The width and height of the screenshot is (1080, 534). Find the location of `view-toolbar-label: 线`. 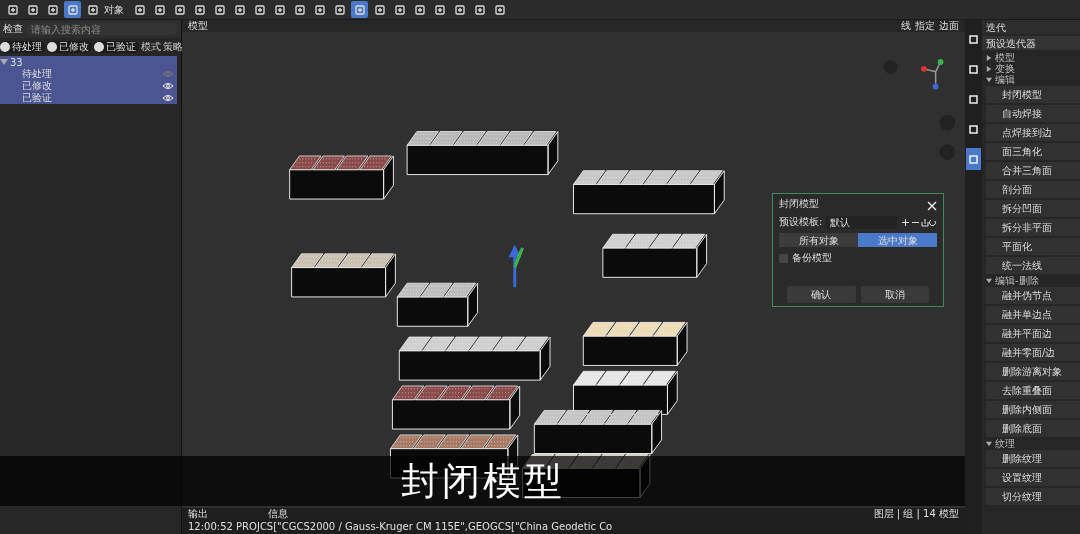

view-toolbar-label: 线 is located at coordinates (906, 26).